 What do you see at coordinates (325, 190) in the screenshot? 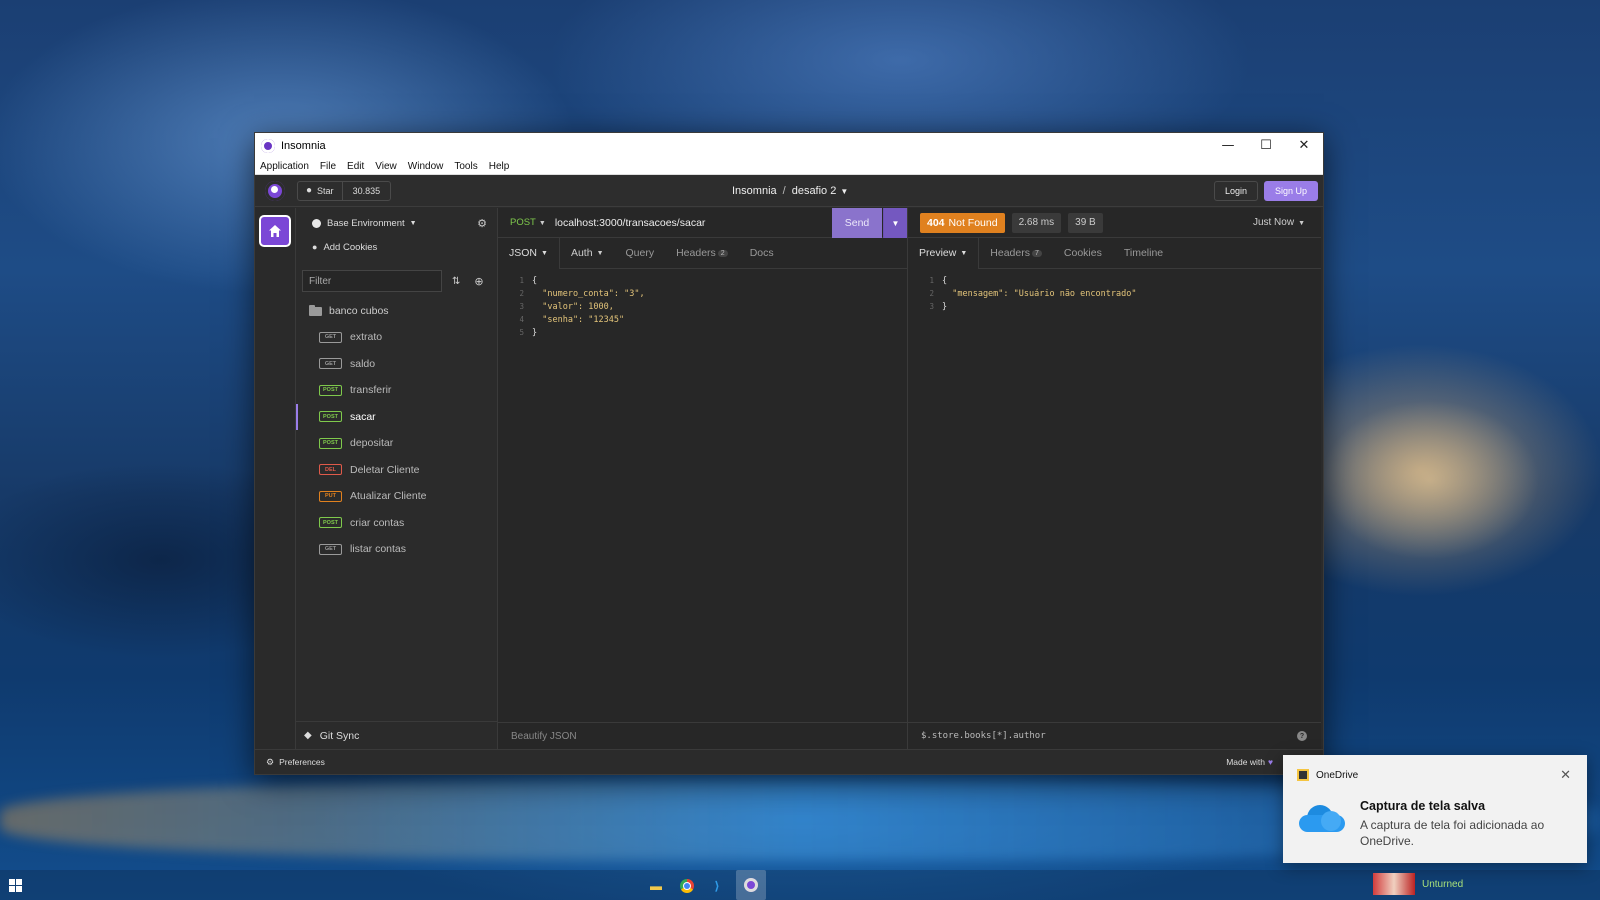
I see `star-label: Star` at bounding box center [325, 190].